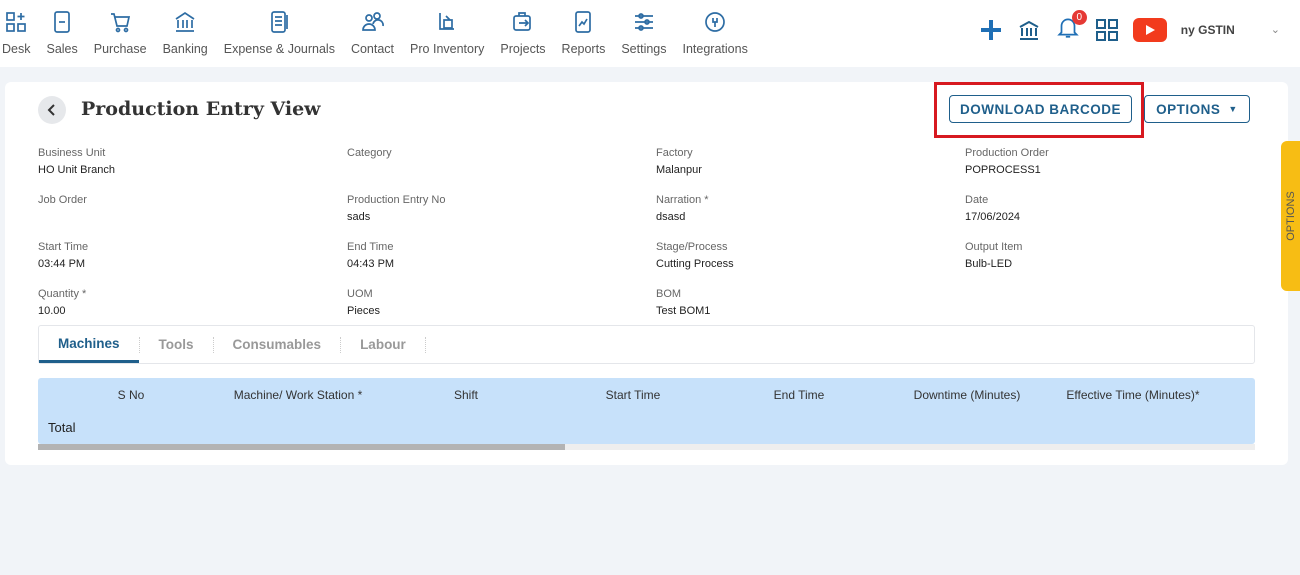 Image resolution: width=1300 pixels, height=575 pixels. What do you see at coordinates (646, 447) in the screenshot?
I see `horizontal-scrollbar` at bounding box center [646, 447].